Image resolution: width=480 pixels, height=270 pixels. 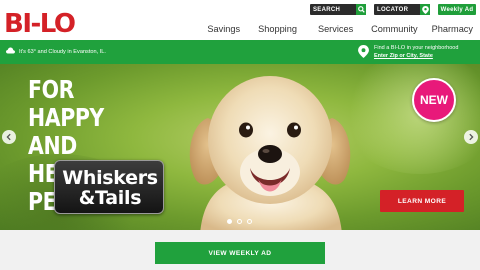 I want to click on carousel-dots, so click(x=239, y=221).